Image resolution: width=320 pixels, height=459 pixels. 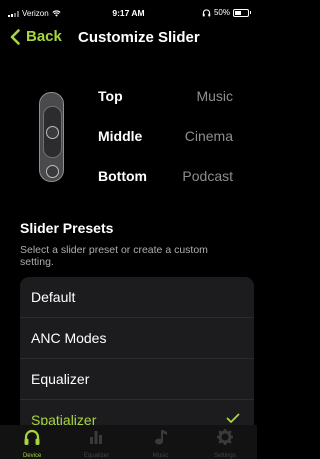 What do you see at coordinates (160, 456) in the screenshot?
I see `tab-label: Music` at bounding box center [160, 456].